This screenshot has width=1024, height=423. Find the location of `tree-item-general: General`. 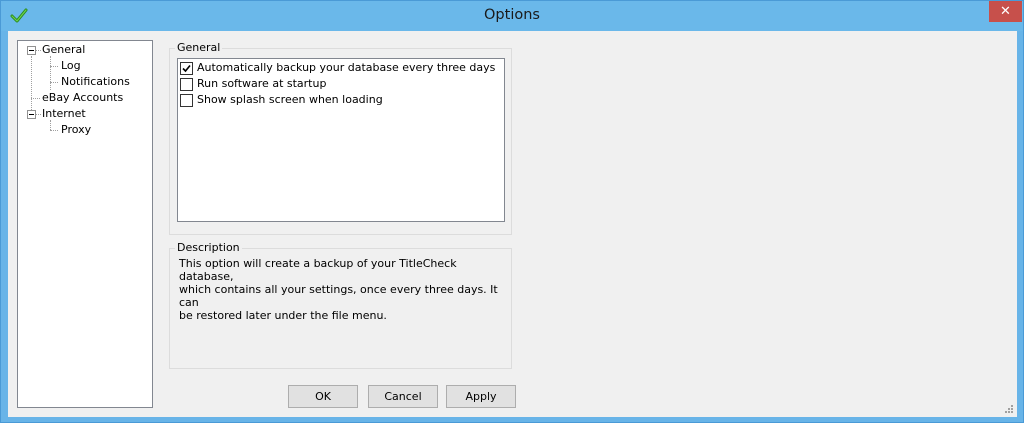

tree-item-general: General is located at coordinates (63, 50).